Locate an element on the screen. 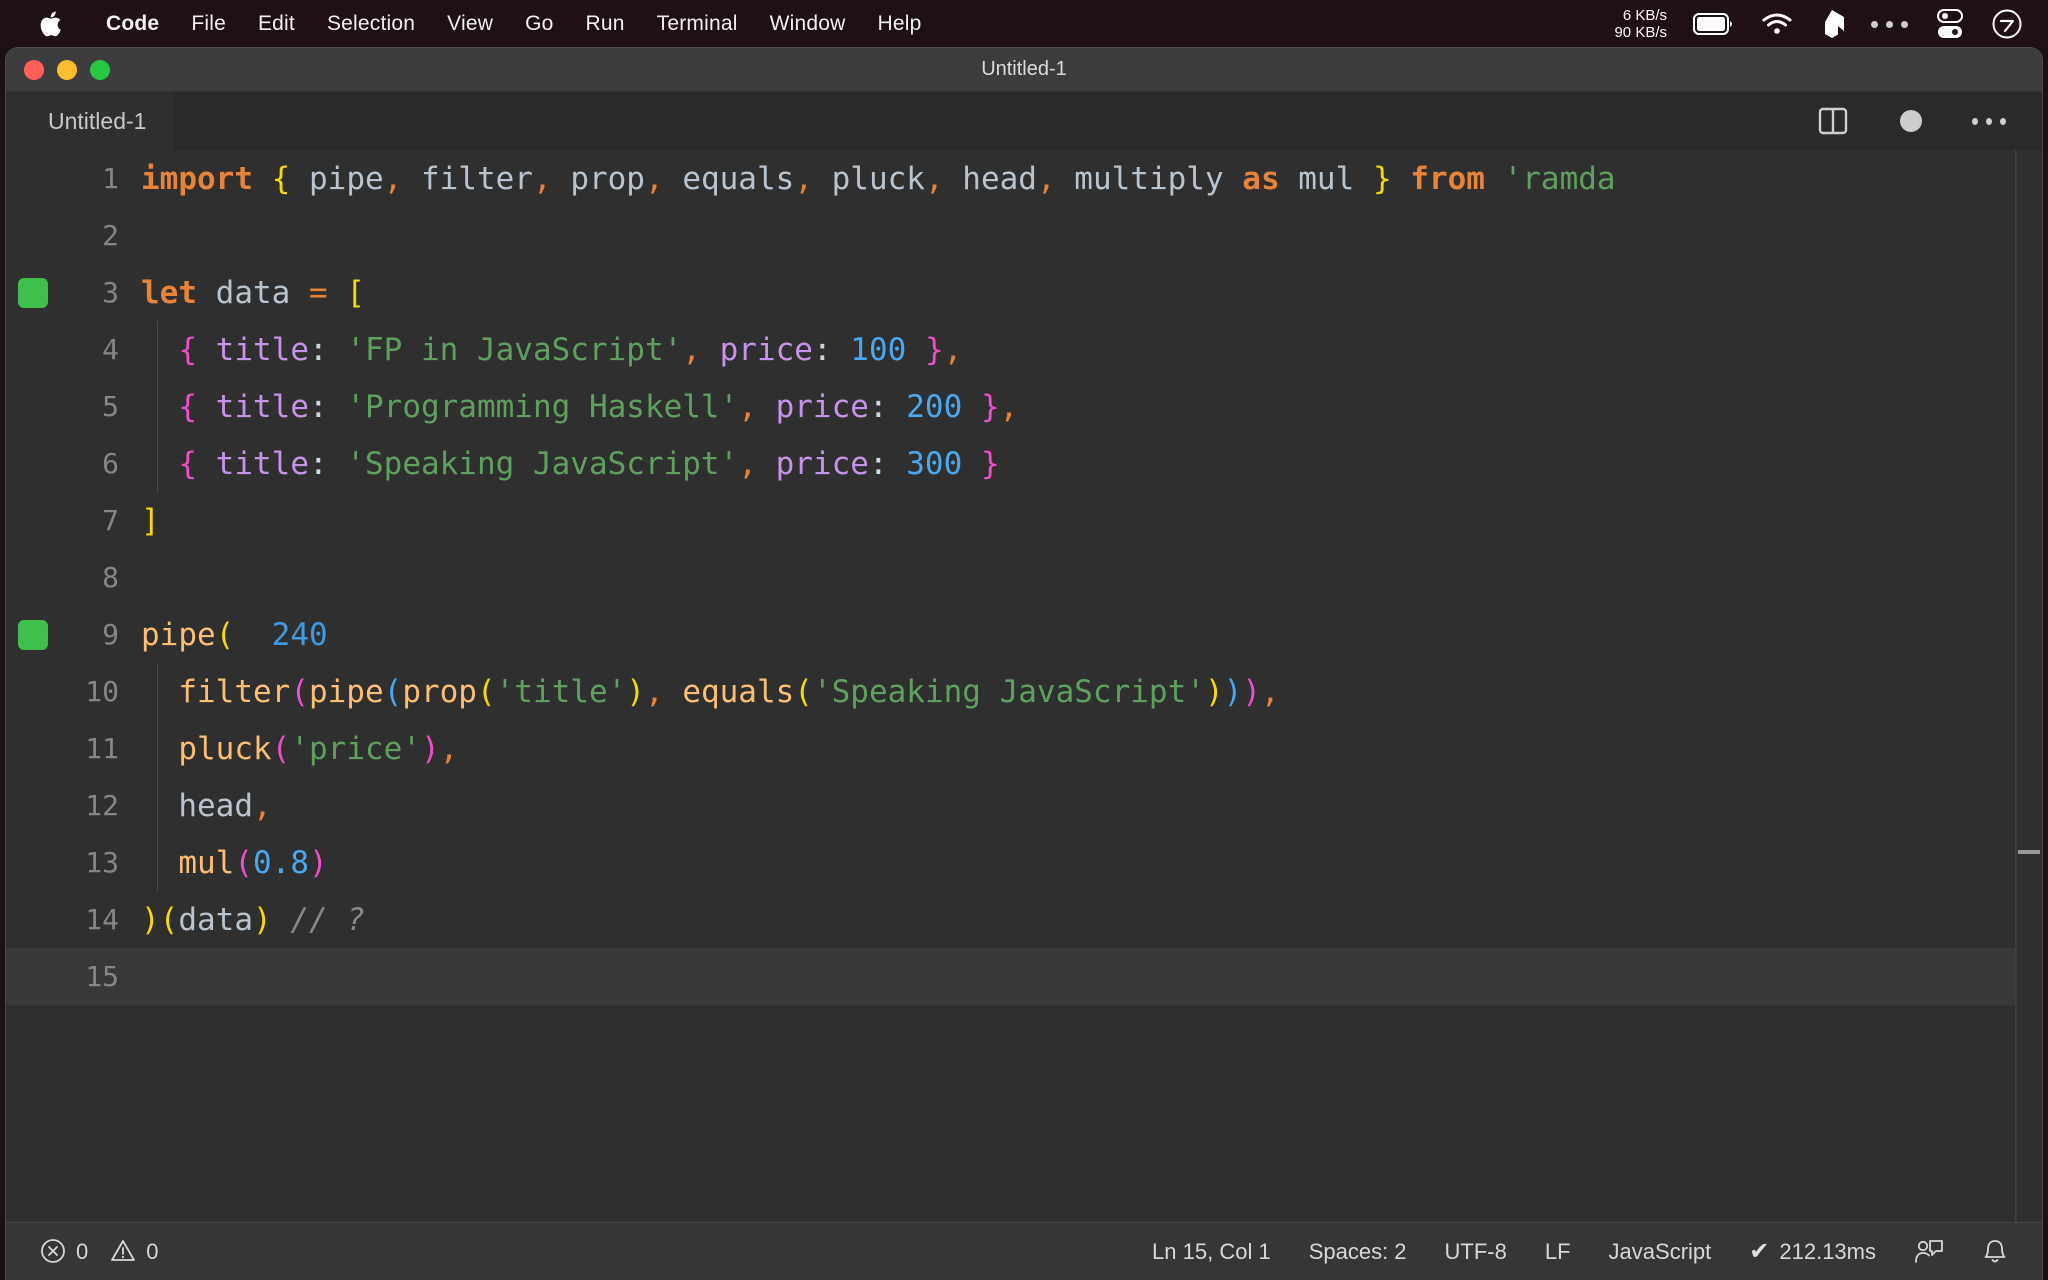 The width and height of the screenshot is (2048, 1280). code-line: 9 pipe( 240 is located at coordinates (1024, 634).